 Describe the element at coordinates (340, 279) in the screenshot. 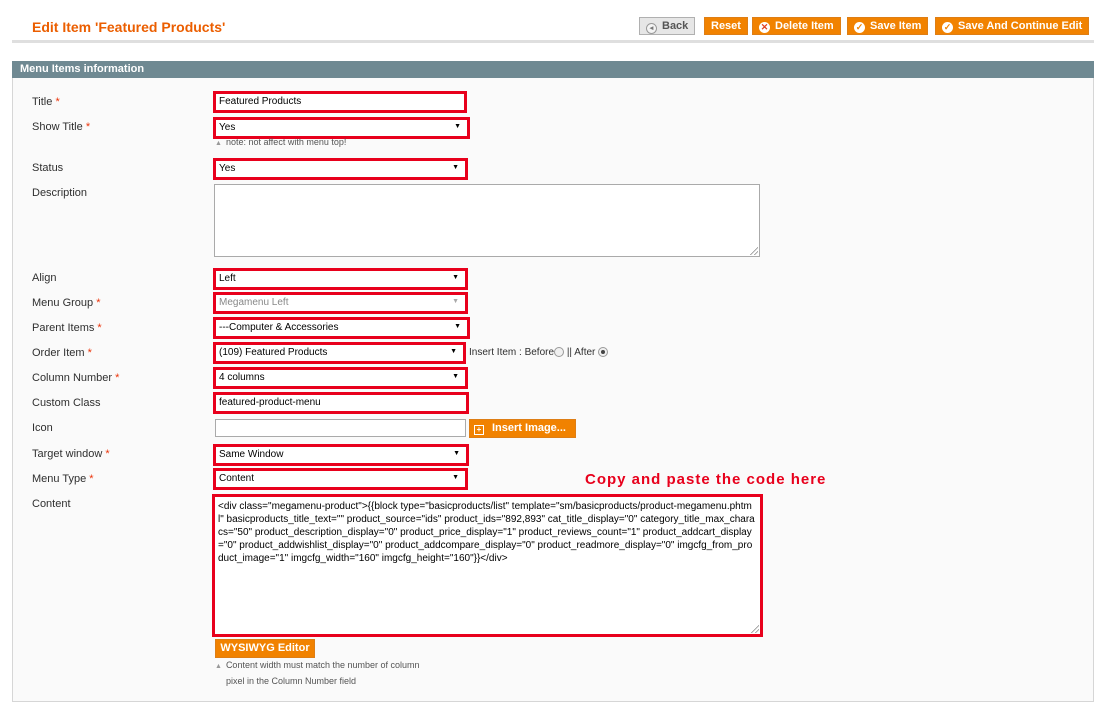

I see `align-select: Left` at that location.